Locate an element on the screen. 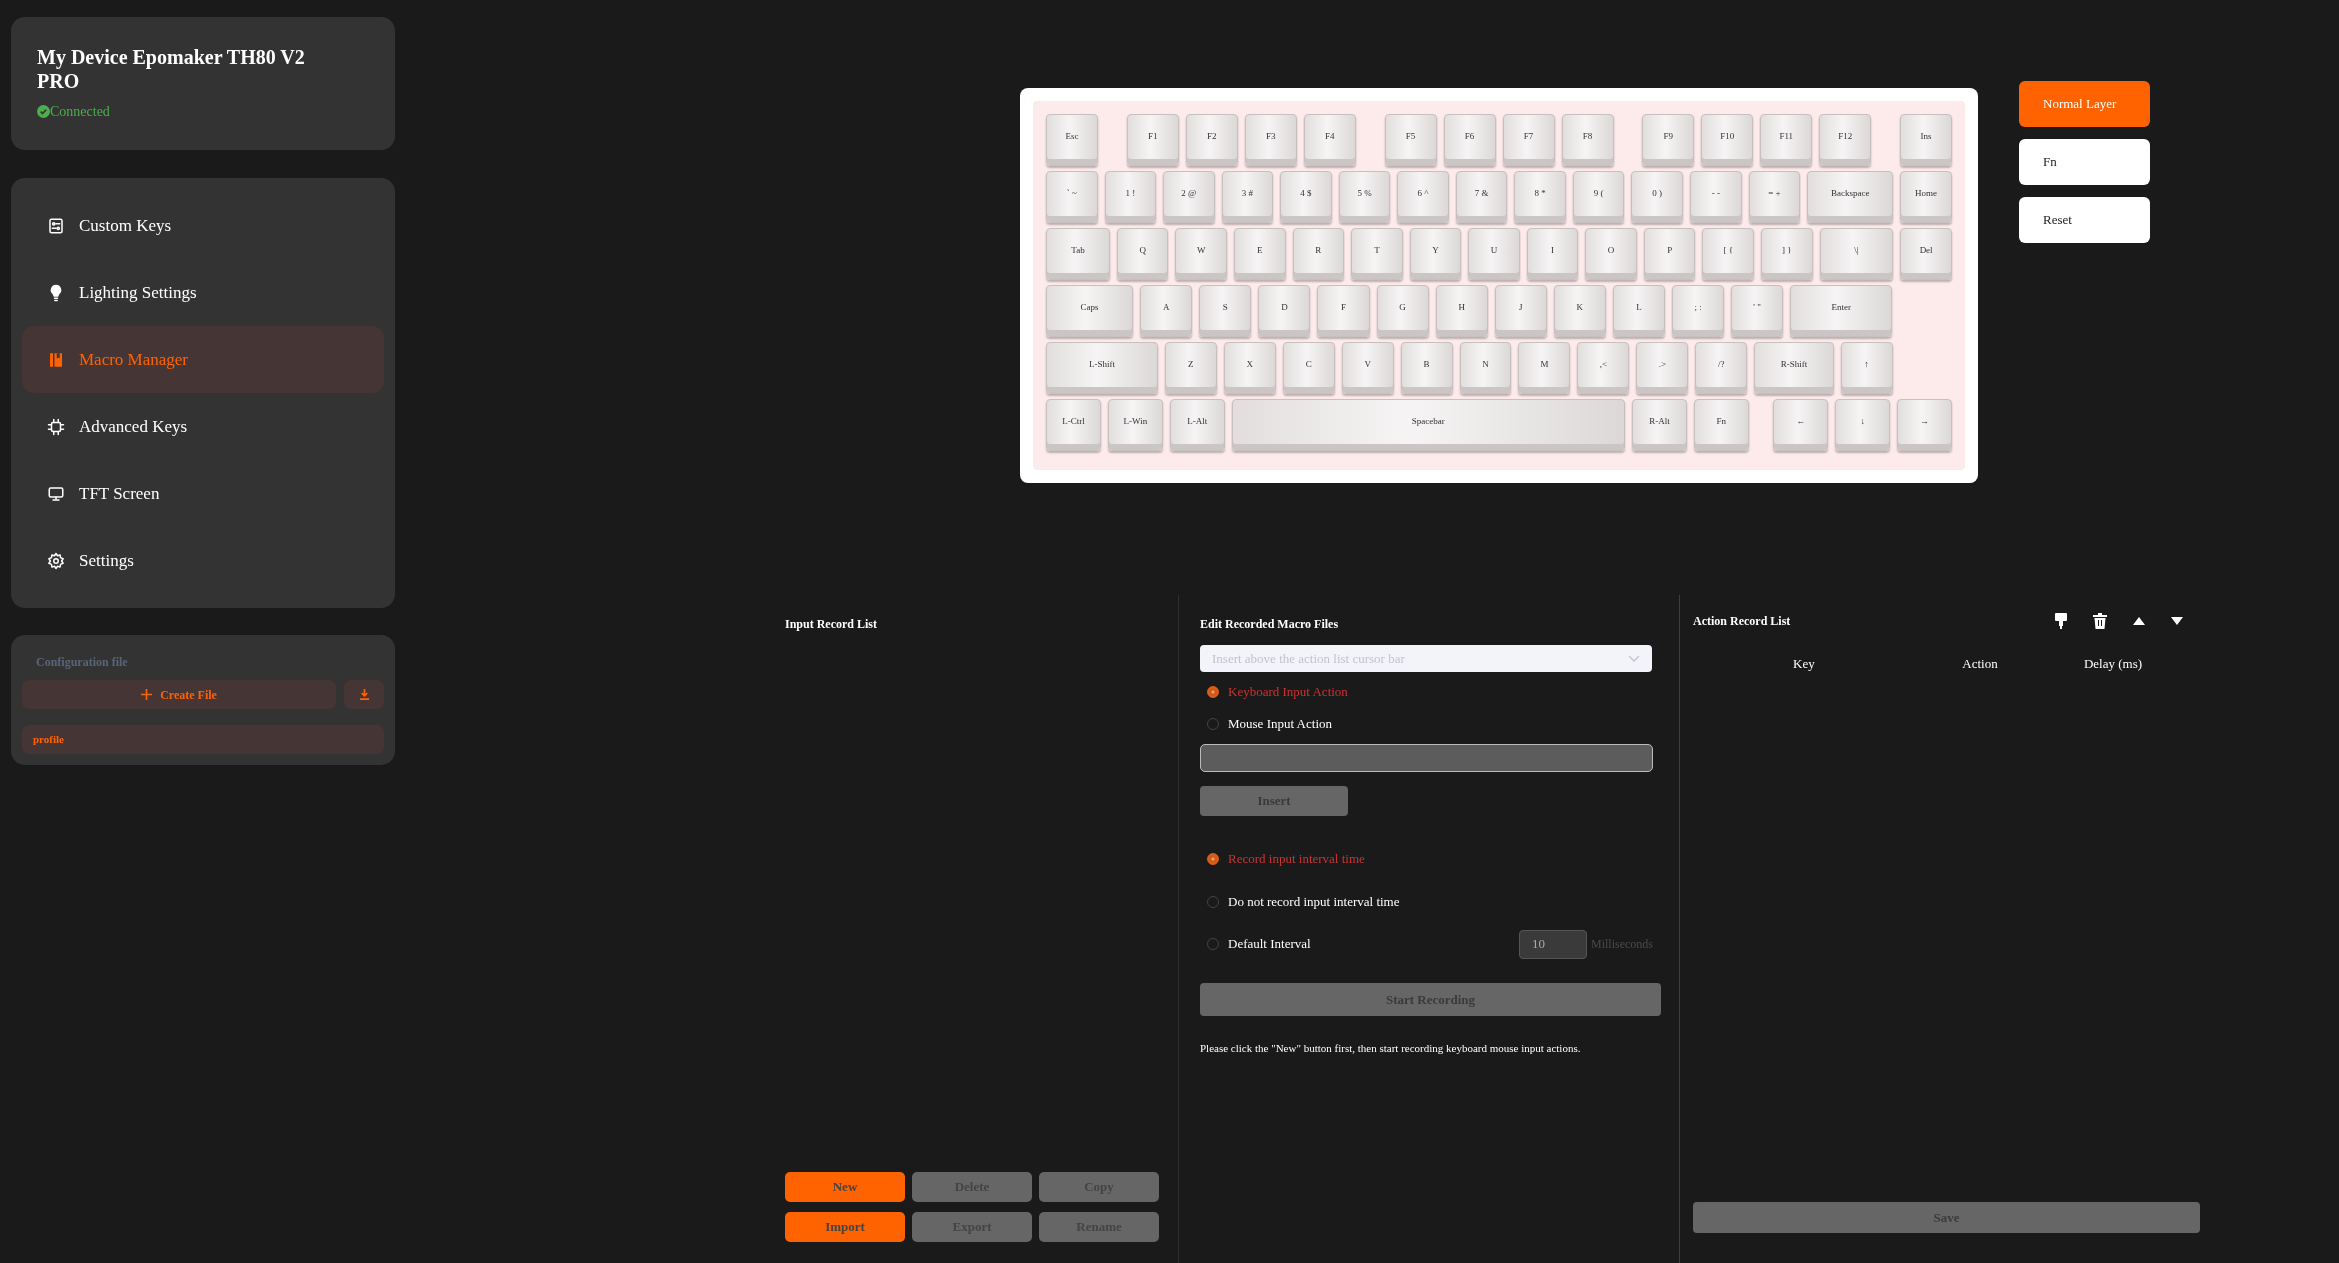 The width and height of the screenshot is (2339, 1263). keyboard-key: I is located at coordinates (1552, 254).